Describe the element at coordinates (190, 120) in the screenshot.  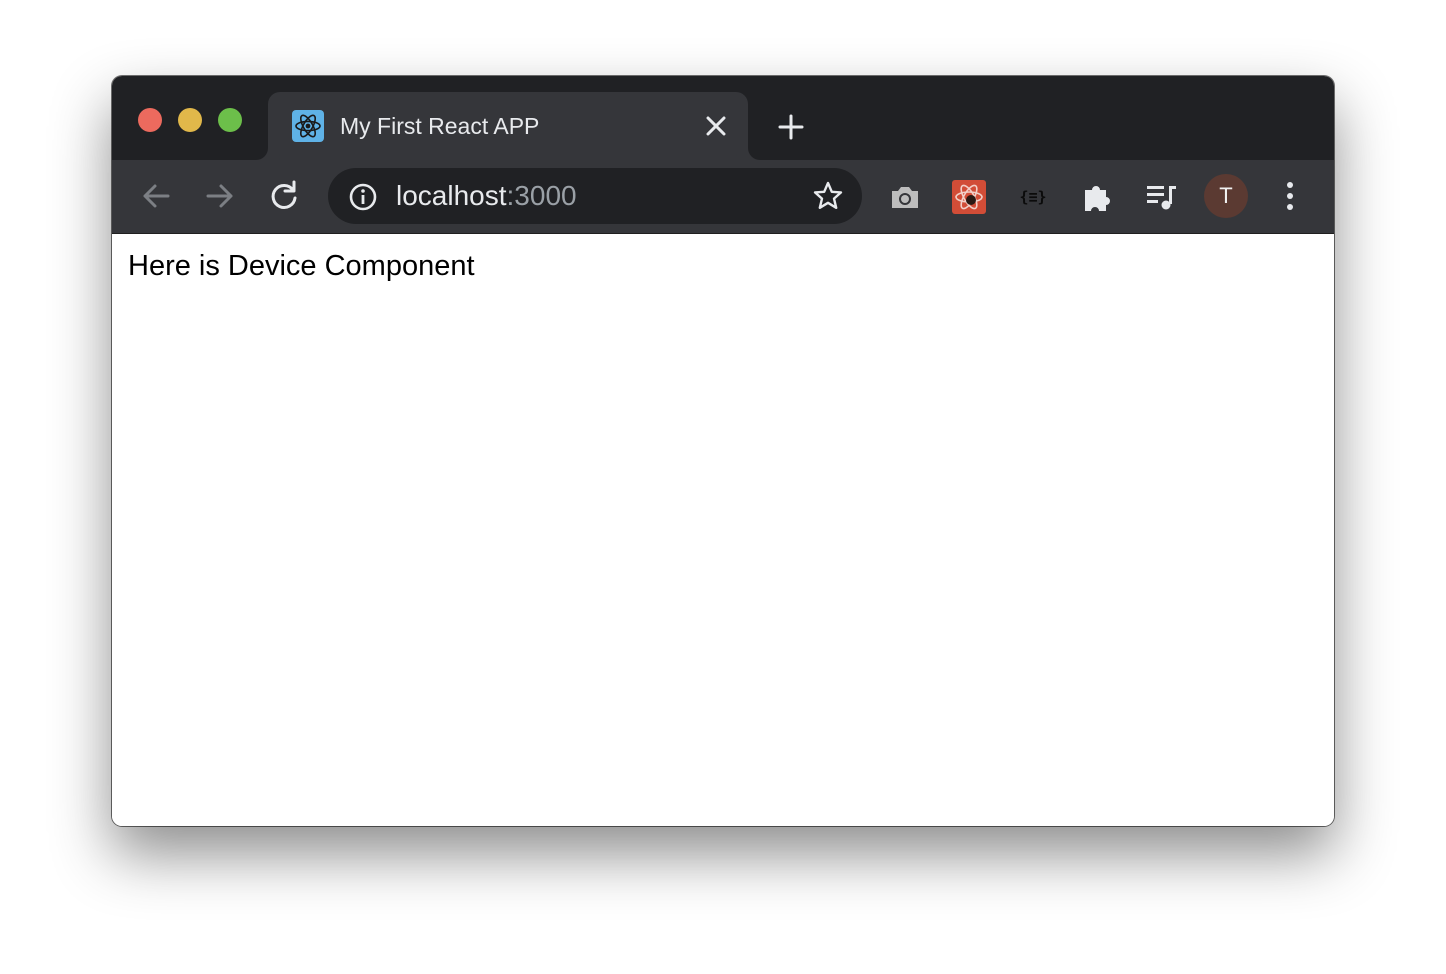
I see `window-minimize-button` at that location.